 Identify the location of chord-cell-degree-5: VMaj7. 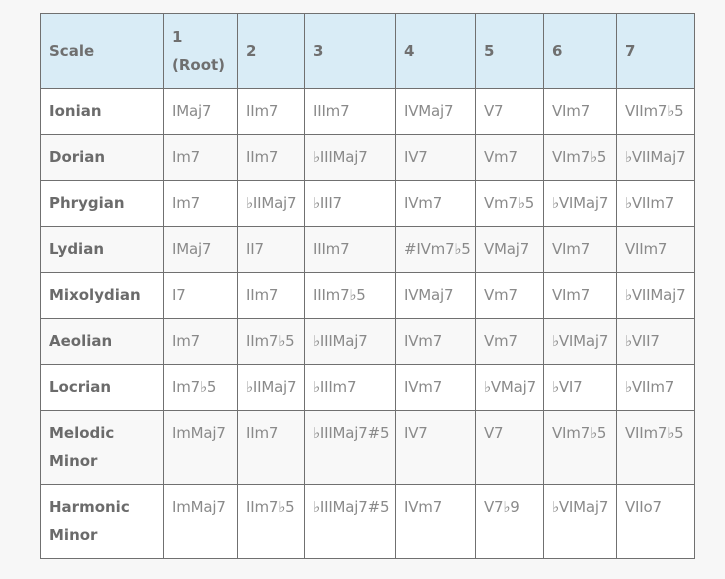
(509, 249).